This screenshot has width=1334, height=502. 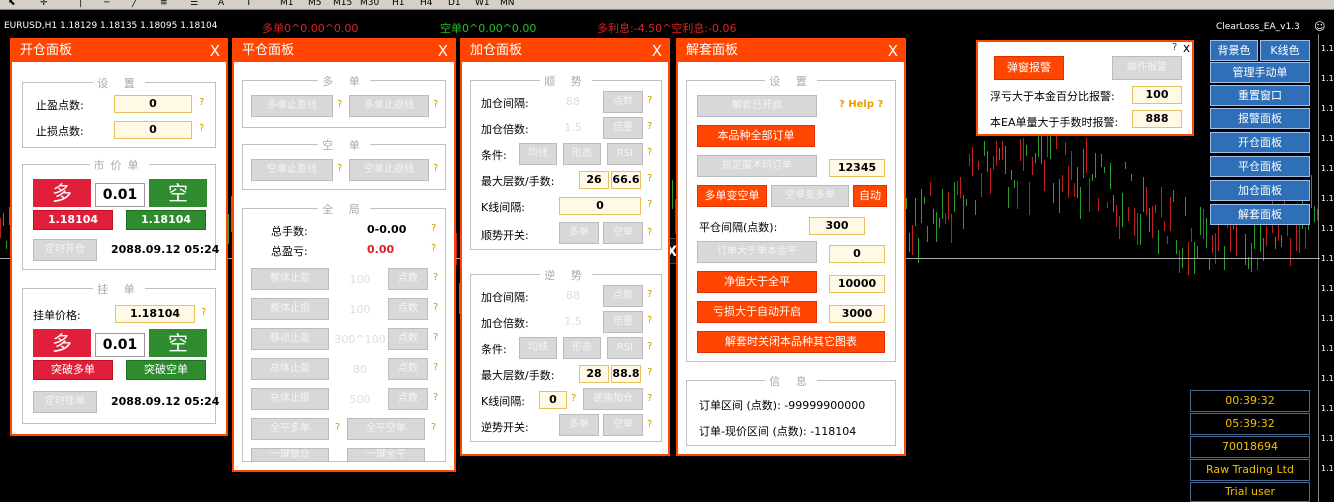 I want to click on popup-alert-button: 弹窗报警, so click(x=1029, y=68).